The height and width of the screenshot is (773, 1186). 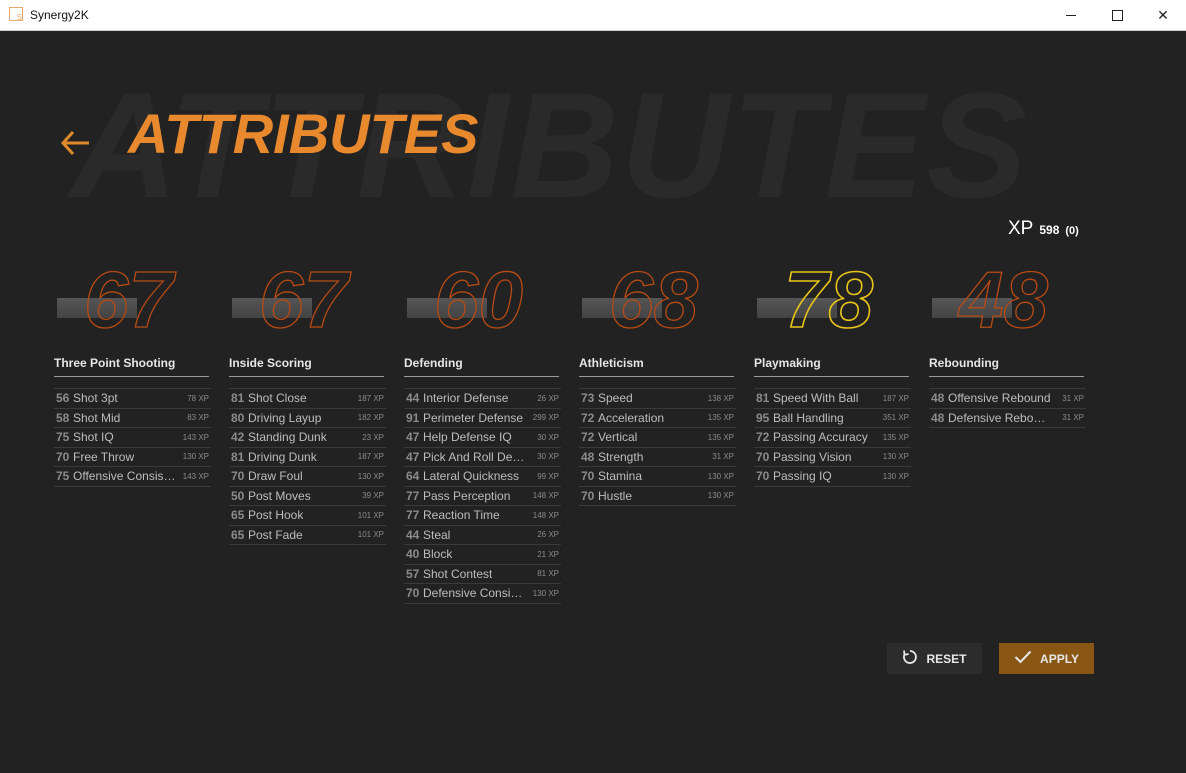 I want to click on maximize-button, so click(x=1117, y=15).